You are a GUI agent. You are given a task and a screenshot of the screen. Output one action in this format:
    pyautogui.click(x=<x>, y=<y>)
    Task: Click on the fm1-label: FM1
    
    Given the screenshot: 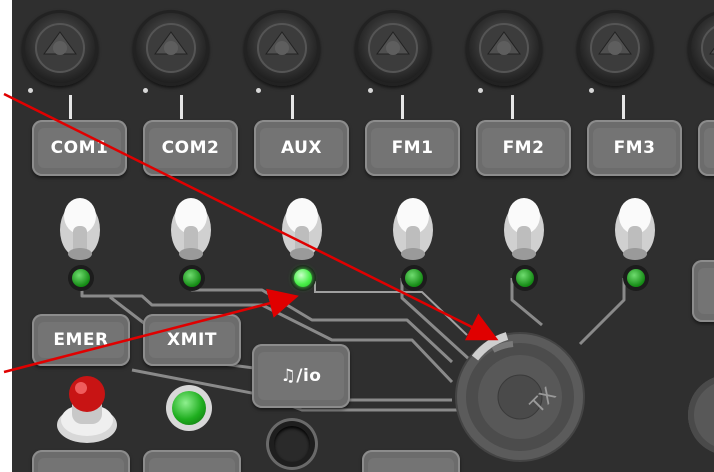 What is the action you would take?
    pyautogui.click(x=412, y=148)
    